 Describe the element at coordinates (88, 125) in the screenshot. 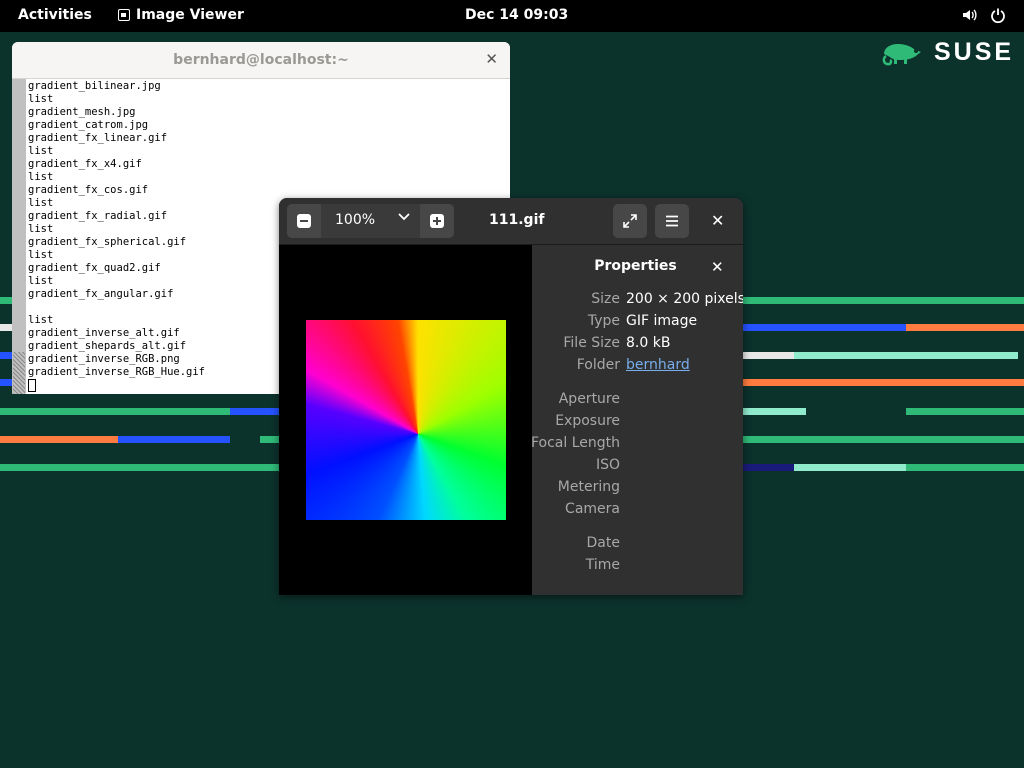

I see `terminal-line: gradient_catrom.jpg` at that location.